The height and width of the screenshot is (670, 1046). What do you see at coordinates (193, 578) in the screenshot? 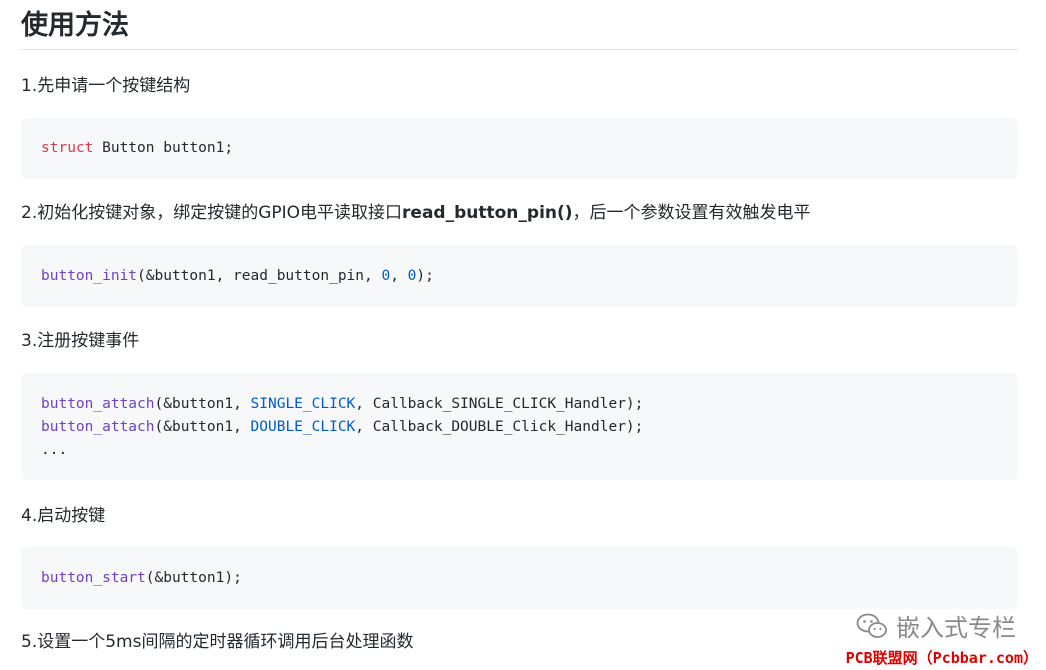
I see `code-text: (&button1);` at bounding box center [193, 578].